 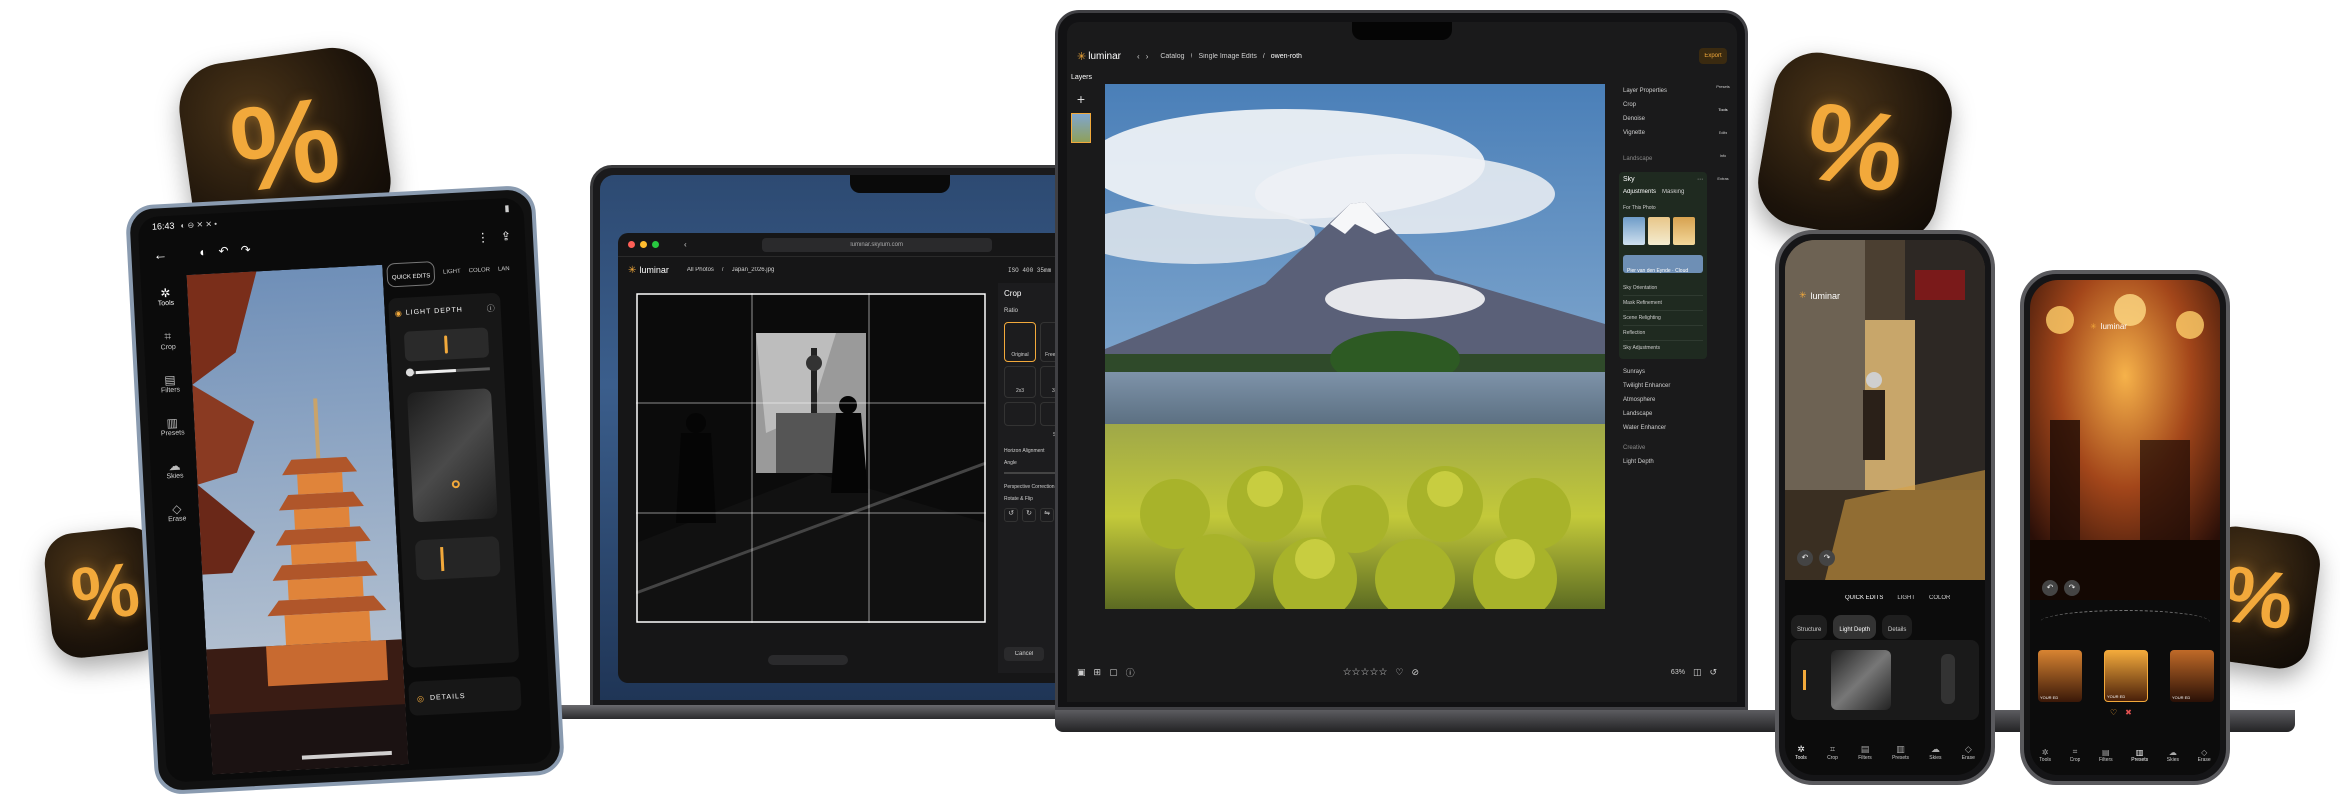 I want to click on back-arrow-icon: ←, so click(x=160, y=254).